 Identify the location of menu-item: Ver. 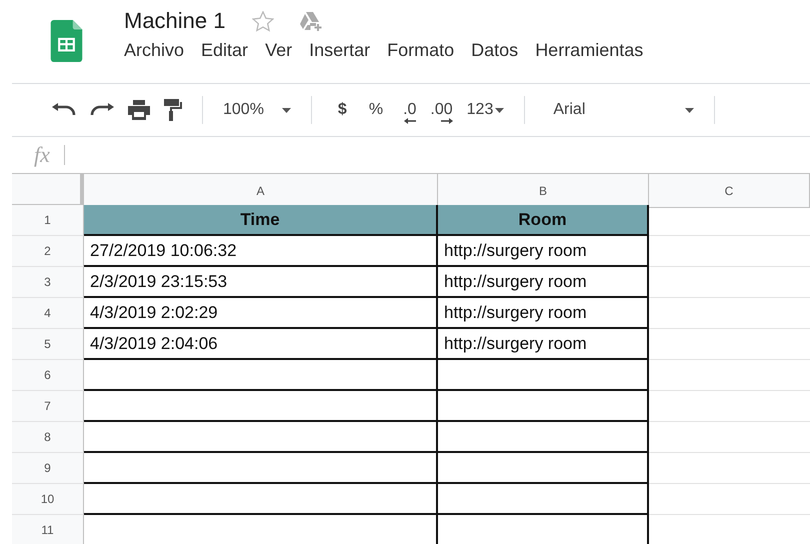
(283, 50).